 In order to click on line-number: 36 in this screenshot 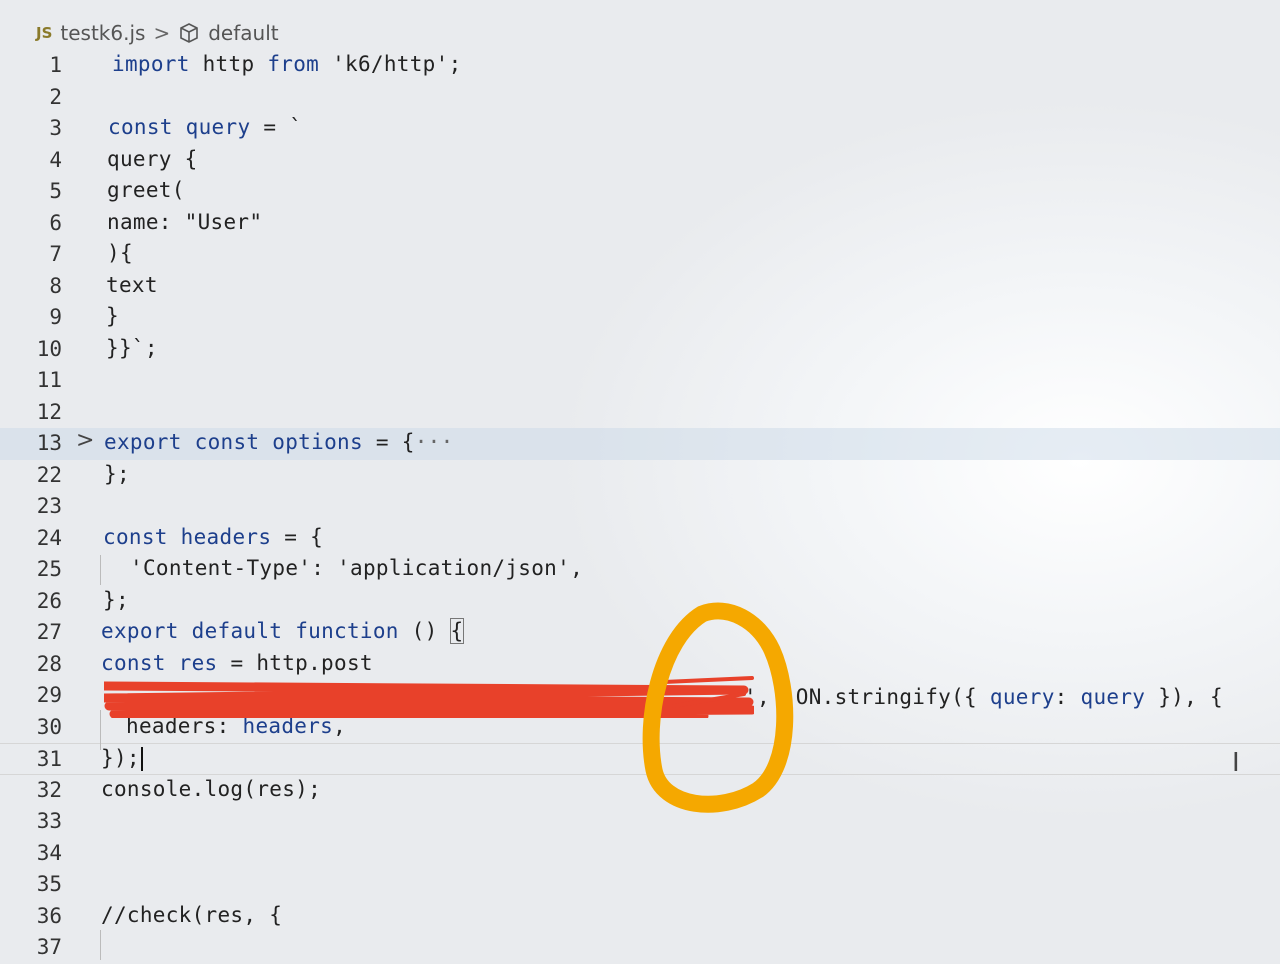, I will do `click(49, 915)`.